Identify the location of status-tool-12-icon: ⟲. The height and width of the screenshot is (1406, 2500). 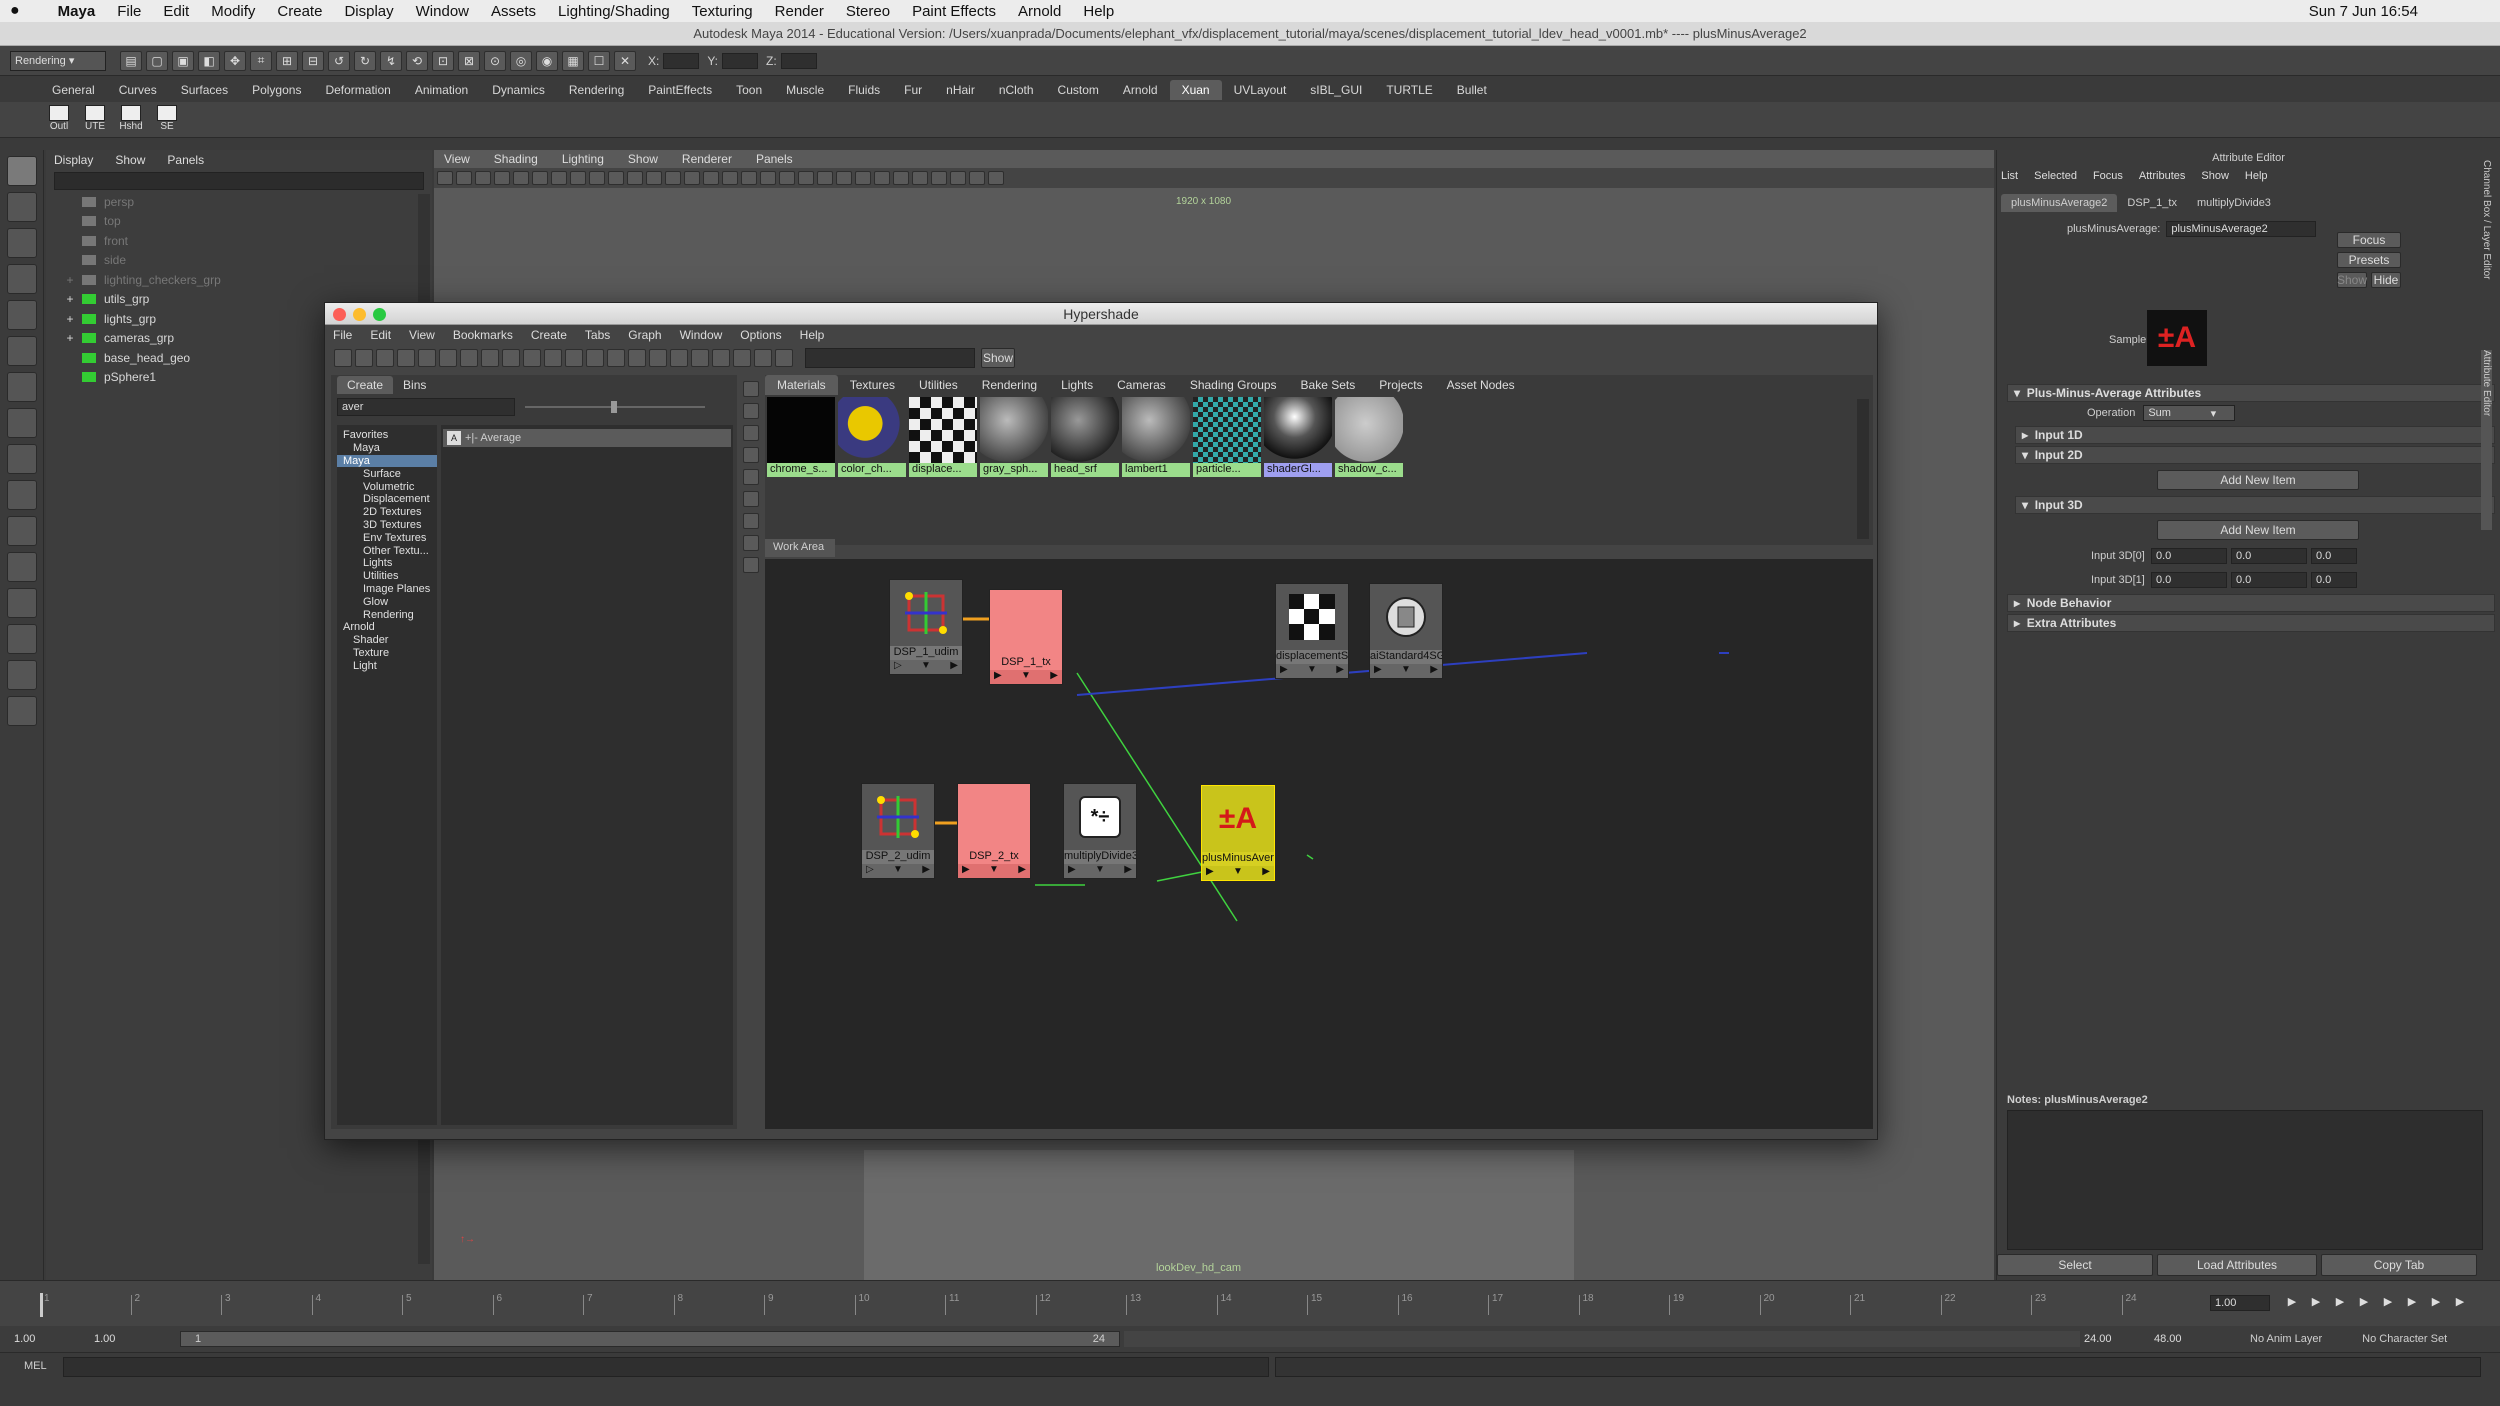
(417, 60).